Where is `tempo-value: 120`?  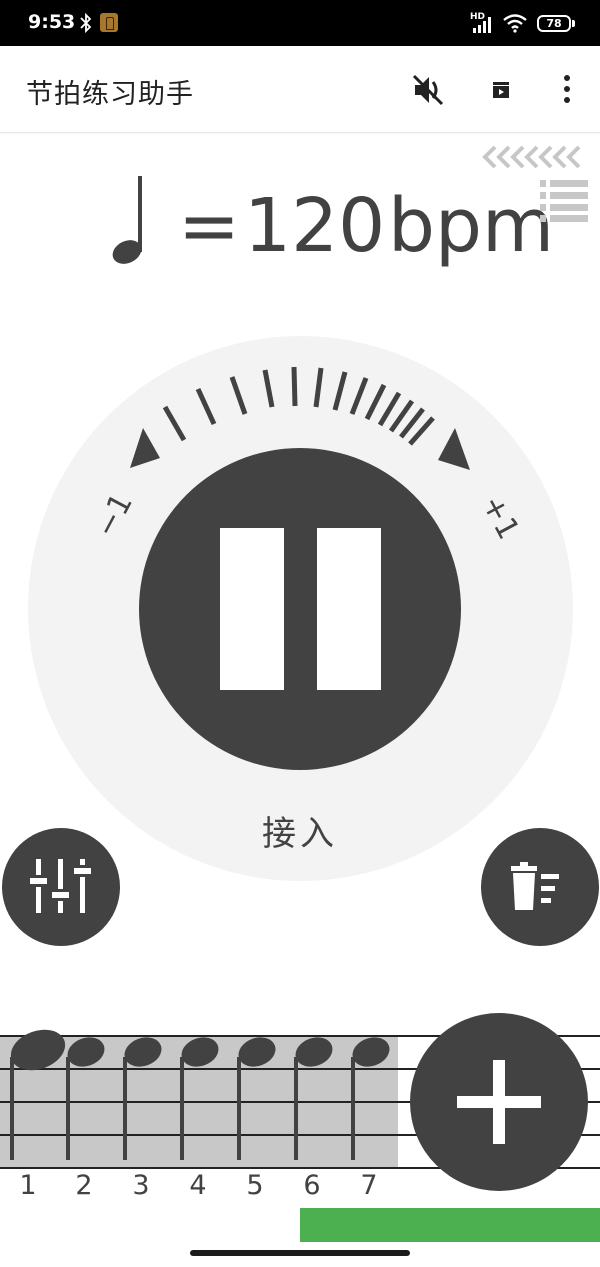 tempo-value: 120 is located at coordinates (314, 226).